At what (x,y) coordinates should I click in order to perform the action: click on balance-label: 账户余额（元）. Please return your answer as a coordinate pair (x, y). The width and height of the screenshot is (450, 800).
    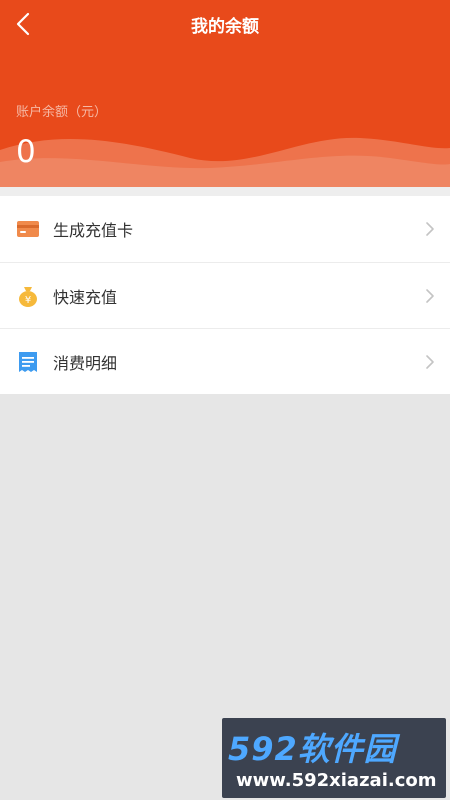
    Looking at the image, I should click on (62, 112).